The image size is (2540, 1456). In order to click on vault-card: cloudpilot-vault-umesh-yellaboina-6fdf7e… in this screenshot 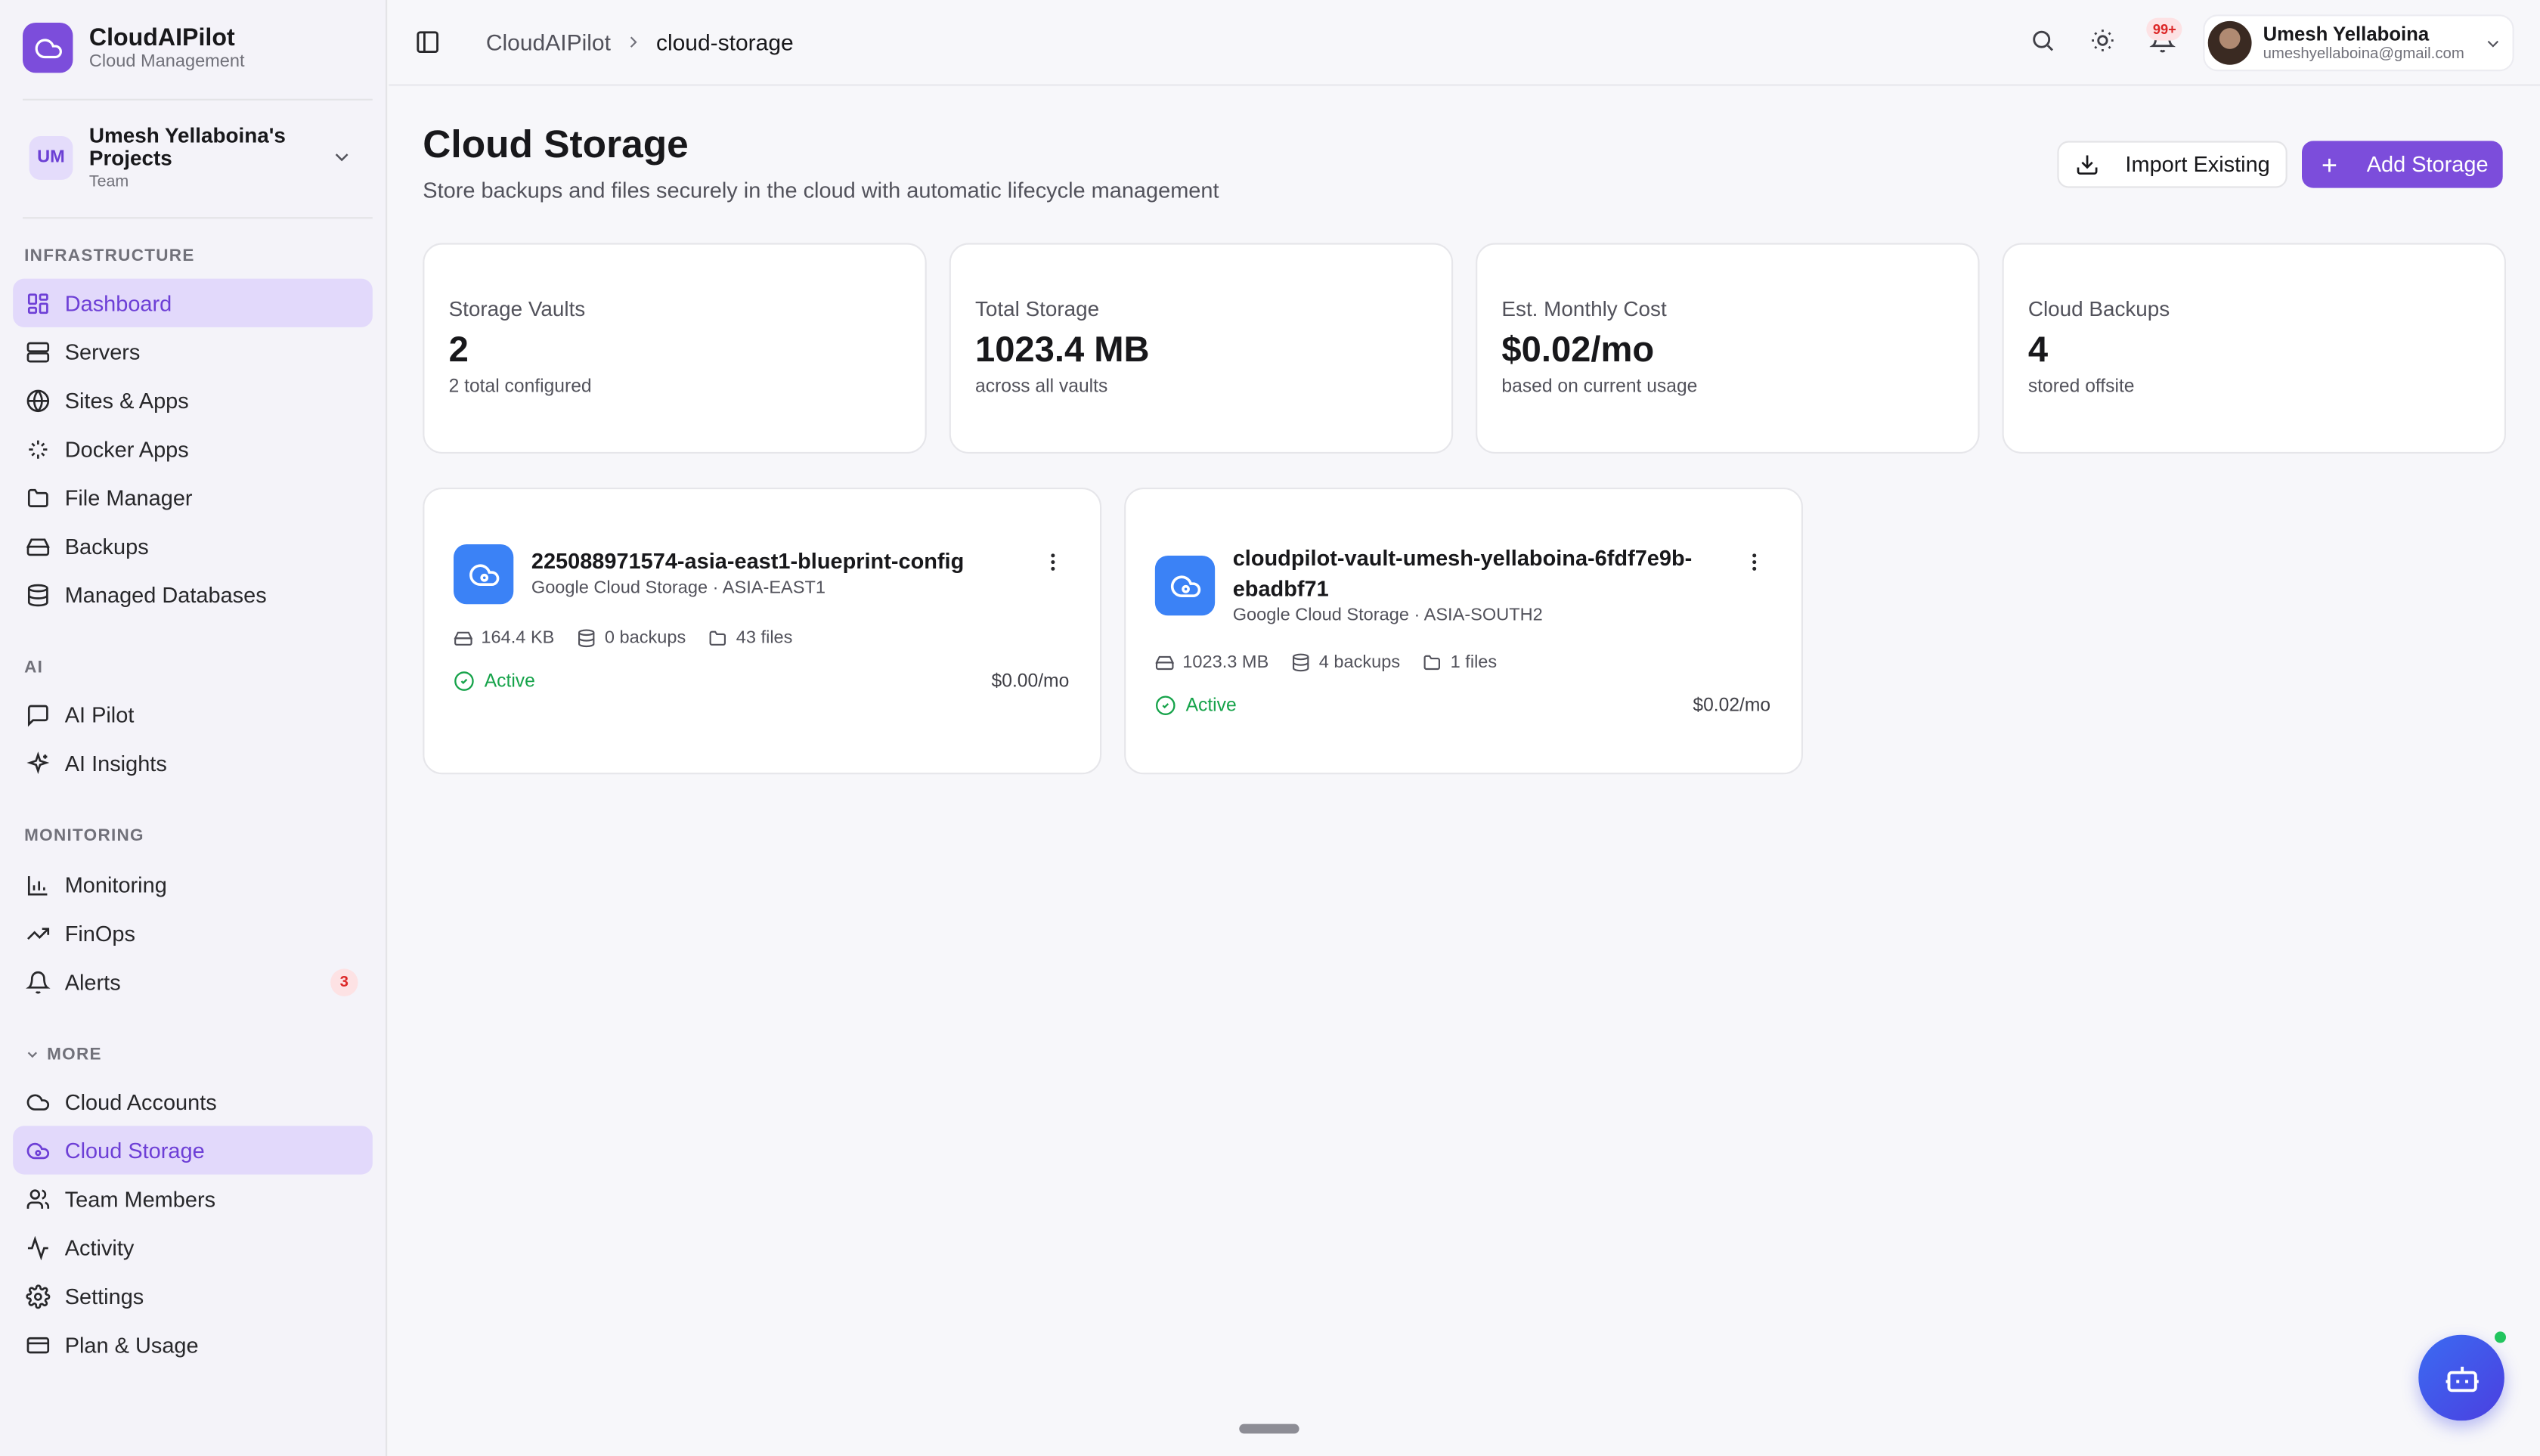, I will do `click(1464, 631)`.